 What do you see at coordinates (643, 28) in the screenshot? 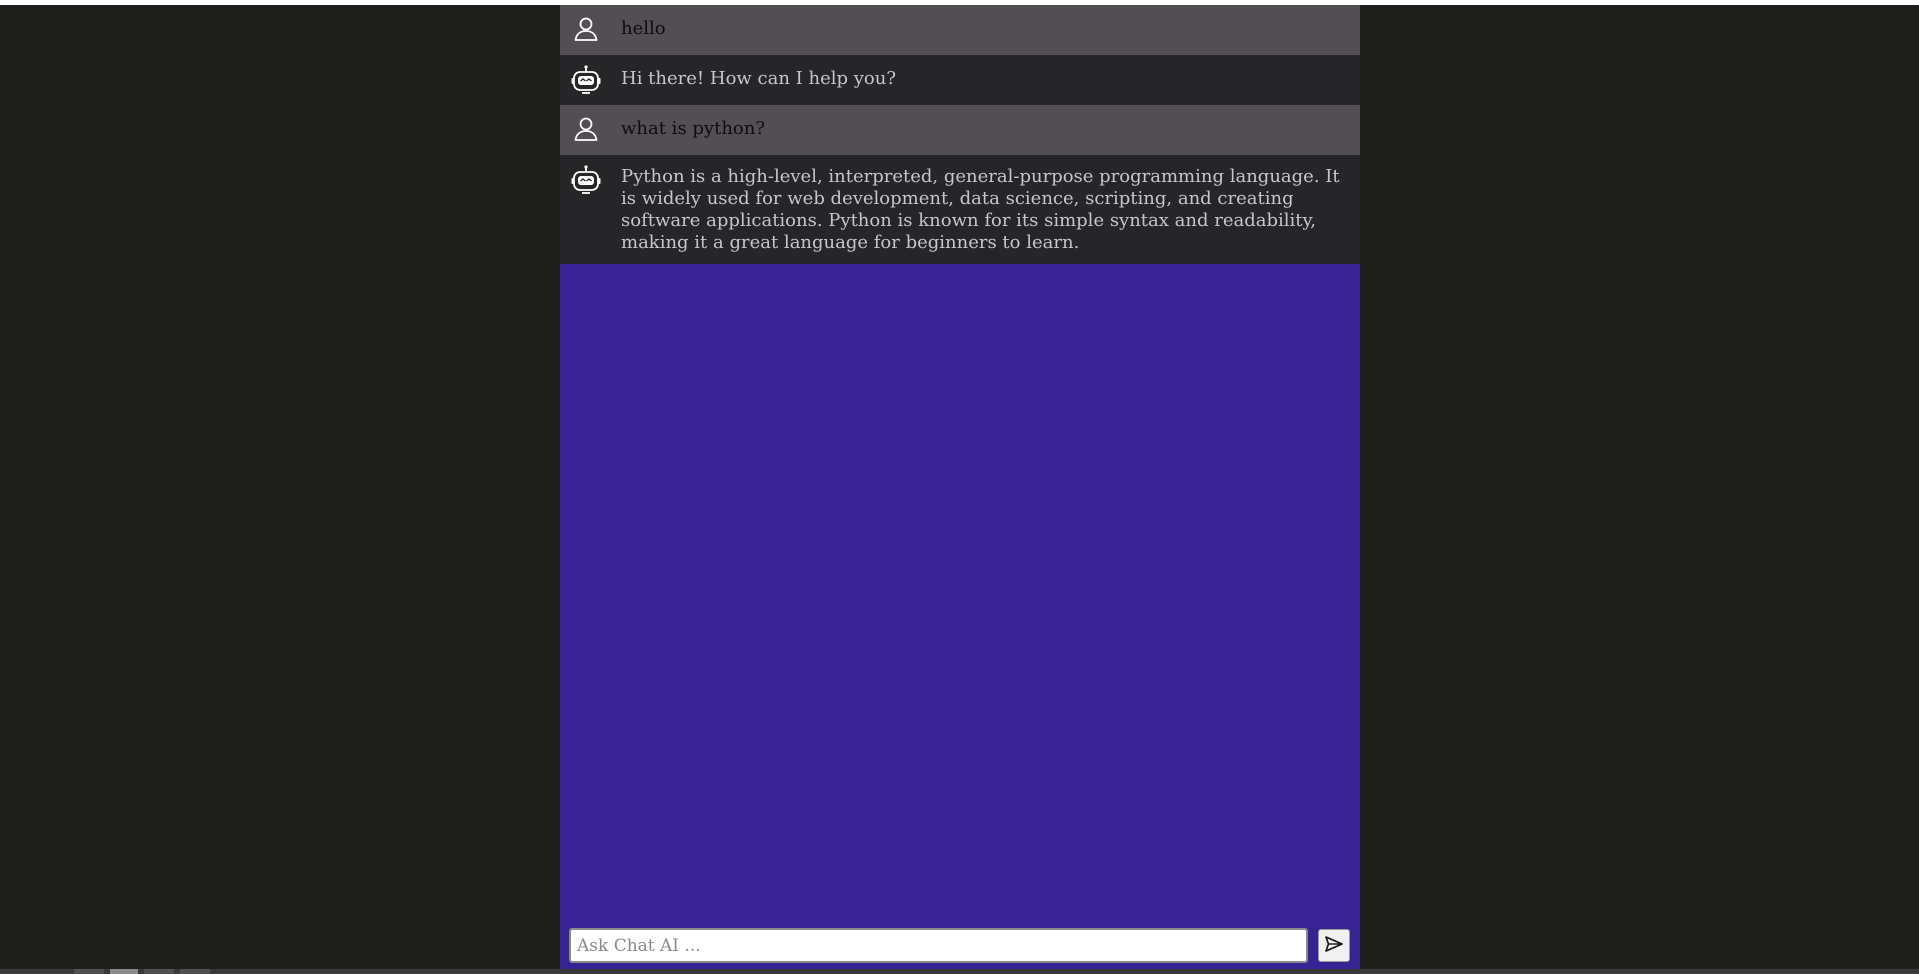
I see `message-text: hello` at bounding box center [643, 28].